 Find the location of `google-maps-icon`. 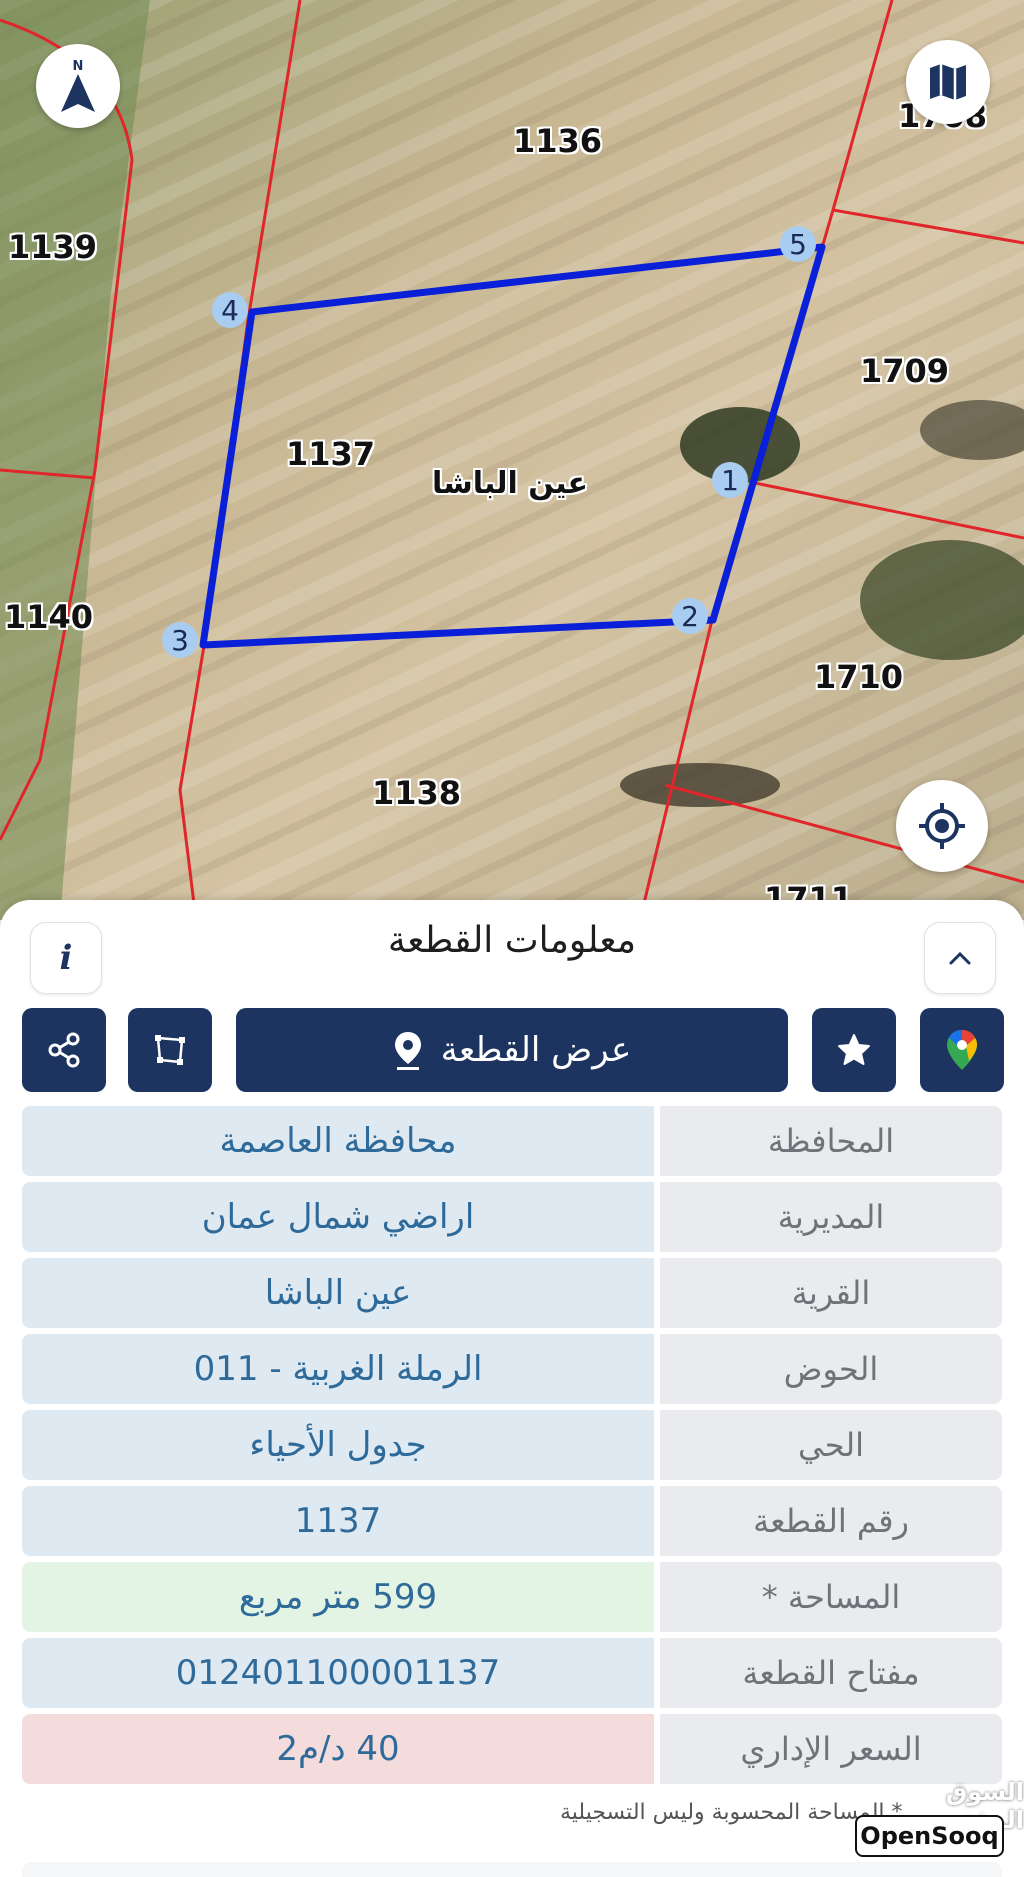

google-maps-icon is located at coordinates (962, 1050).